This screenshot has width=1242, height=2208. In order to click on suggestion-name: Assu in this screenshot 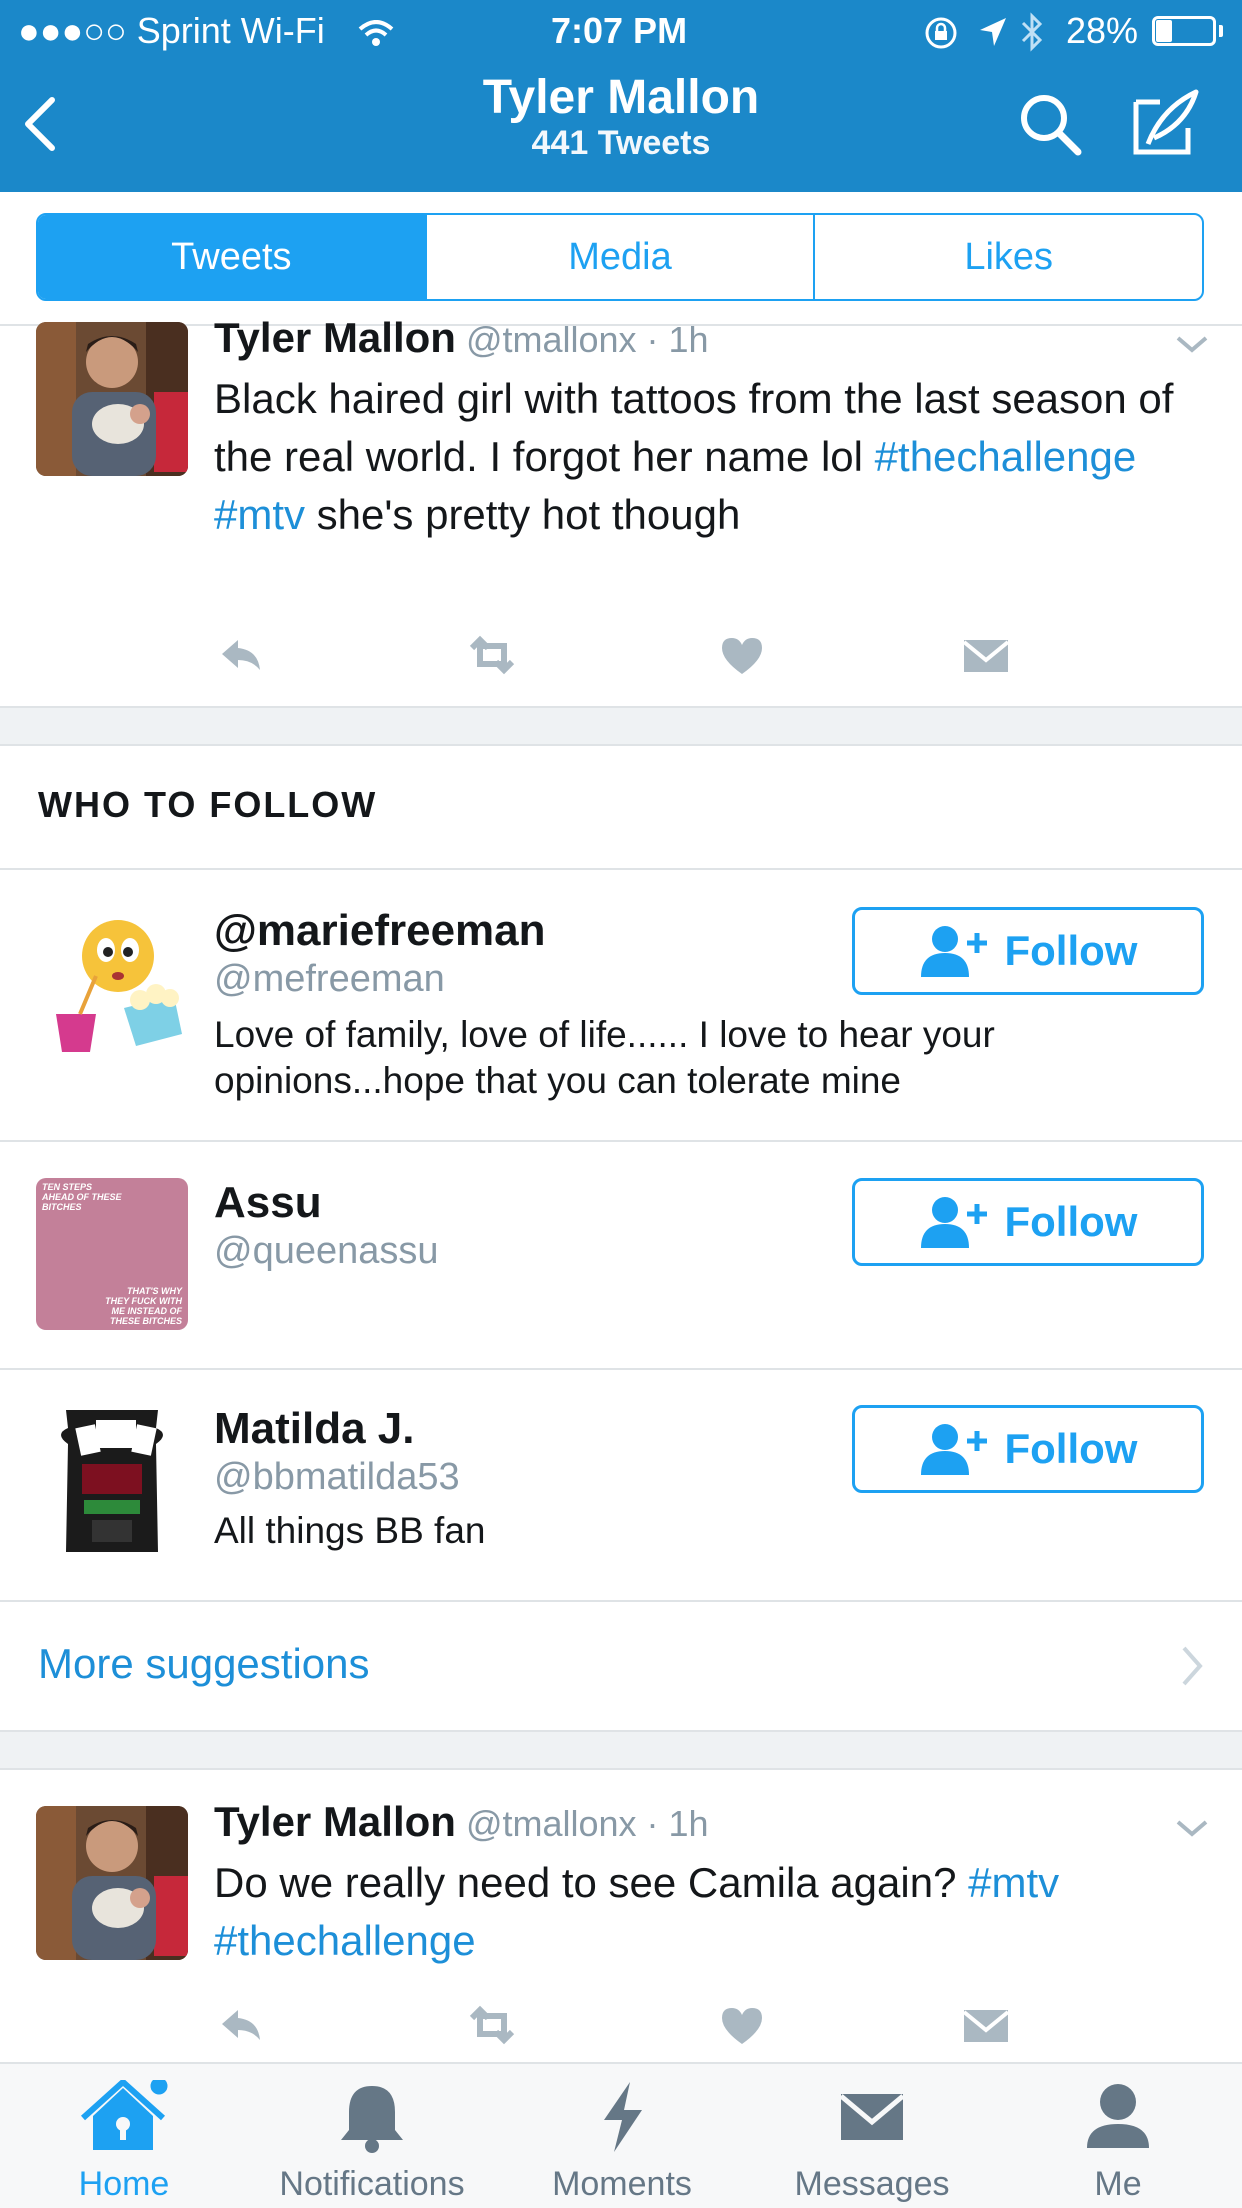, I will do `click(268, 1203)`.